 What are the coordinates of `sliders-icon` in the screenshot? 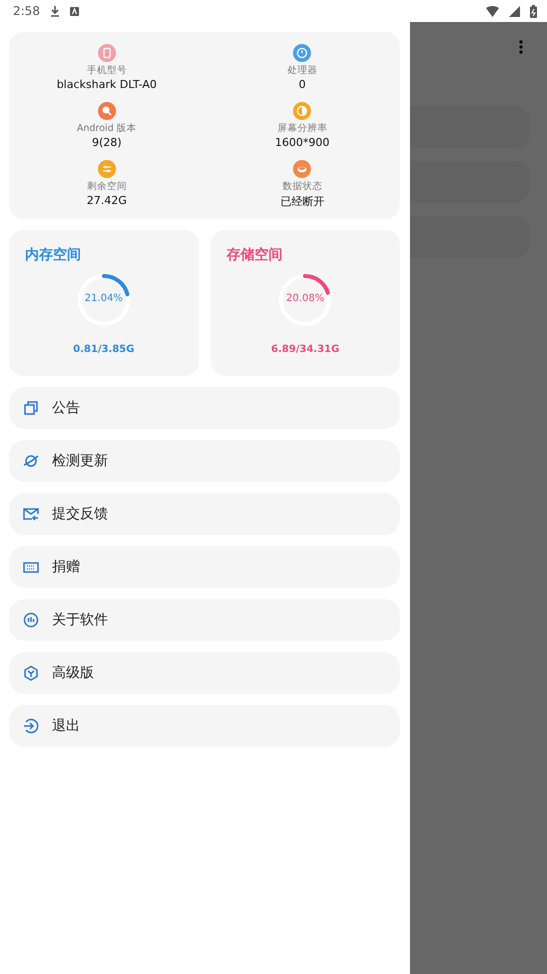 It's located at (107, 169).